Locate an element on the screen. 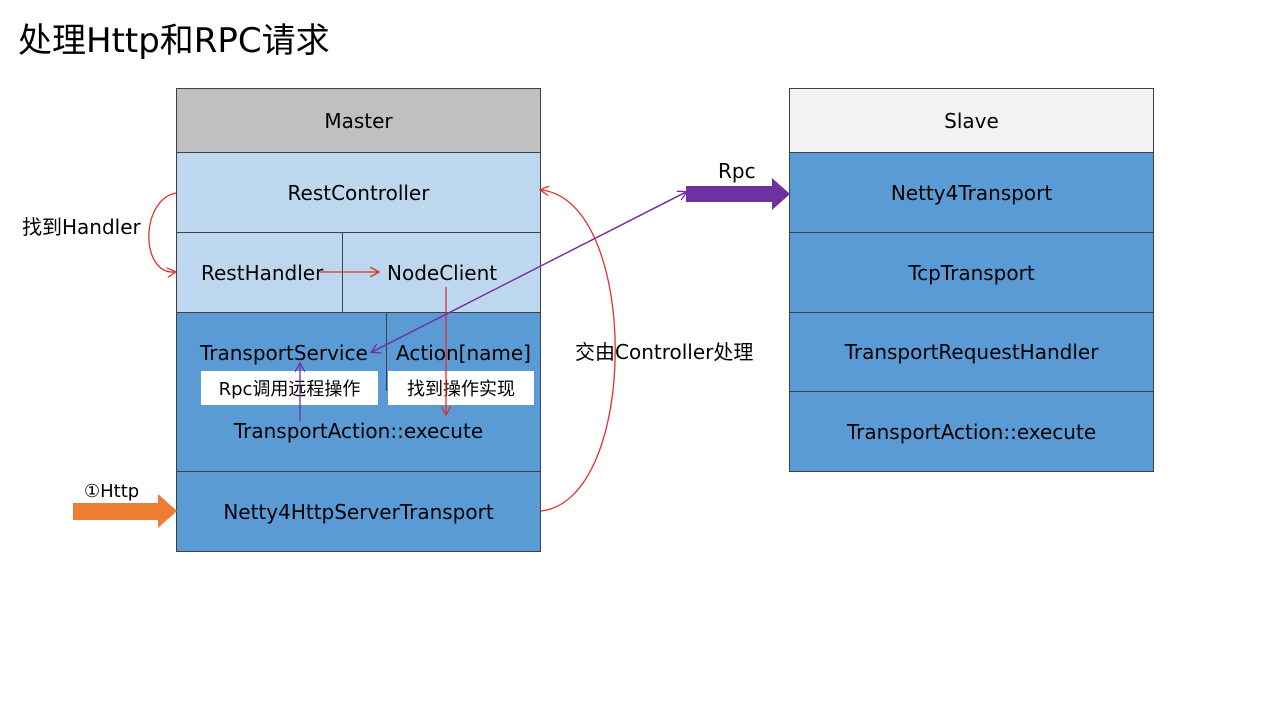 Image resolution: width=1280 pixels, height=720 pixels. find-action-impl-label: 找到操作实现 is located at coordinates (461, 389).